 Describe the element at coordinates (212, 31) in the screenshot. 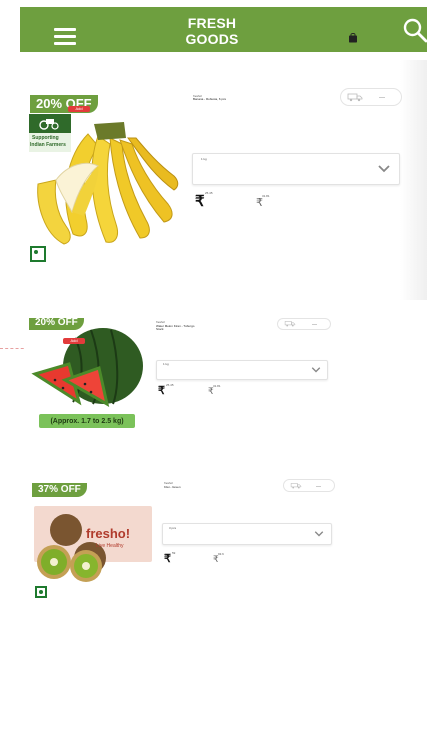

I see `app-title: FRESH GOODS` at that location.